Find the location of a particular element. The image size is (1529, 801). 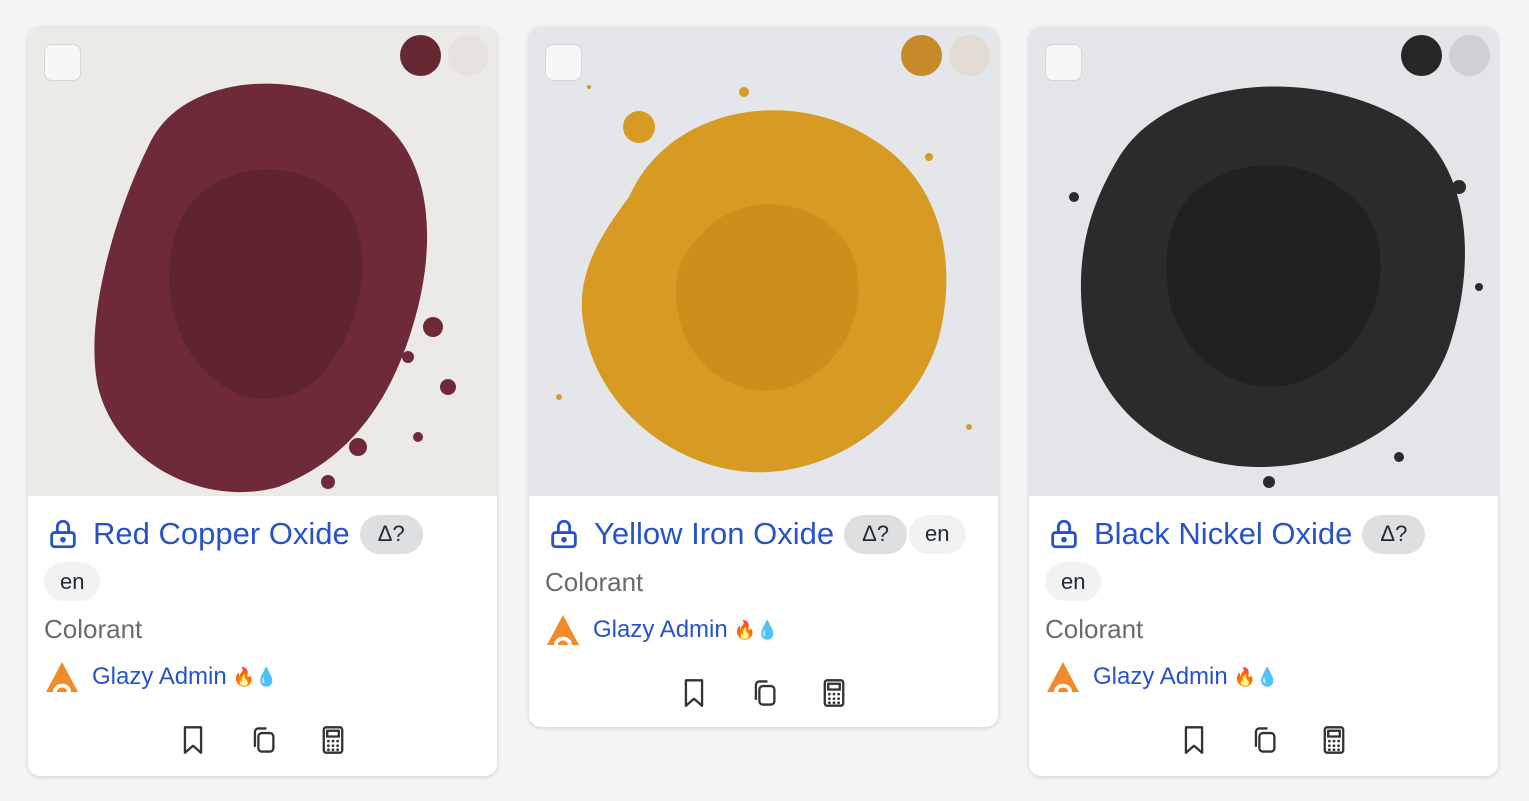

material-name-link: Yellow Iron Oxide is located at coordinates (714, 534).